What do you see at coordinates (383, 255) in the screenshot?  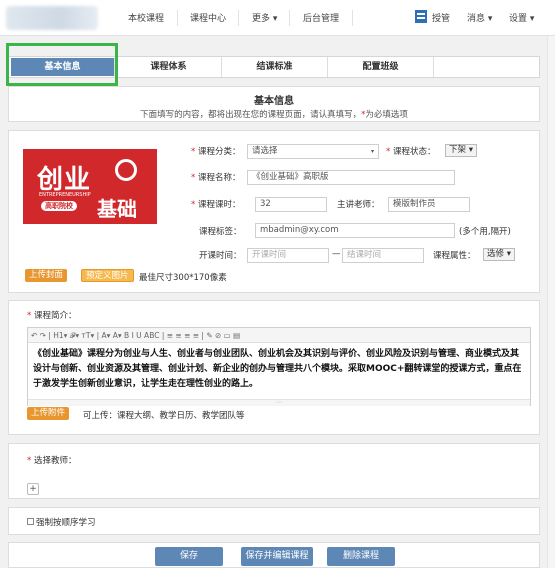 I see `end-date-input: 结课时间` at bounding box center [383, 255].